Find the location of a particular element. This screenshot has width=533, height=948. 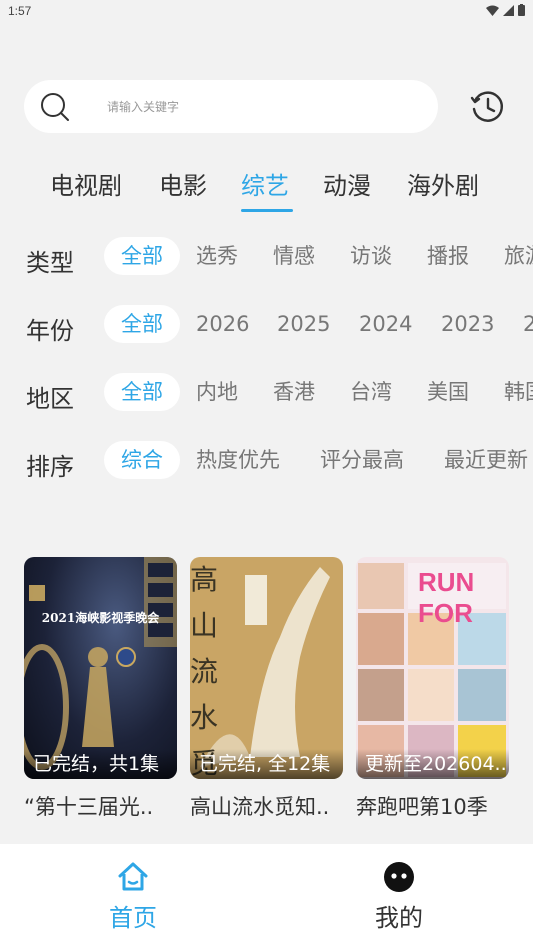

category-tabs: 电视剧 电影 综艺 动漫 海外剧 is located at coordinates (266, 191).